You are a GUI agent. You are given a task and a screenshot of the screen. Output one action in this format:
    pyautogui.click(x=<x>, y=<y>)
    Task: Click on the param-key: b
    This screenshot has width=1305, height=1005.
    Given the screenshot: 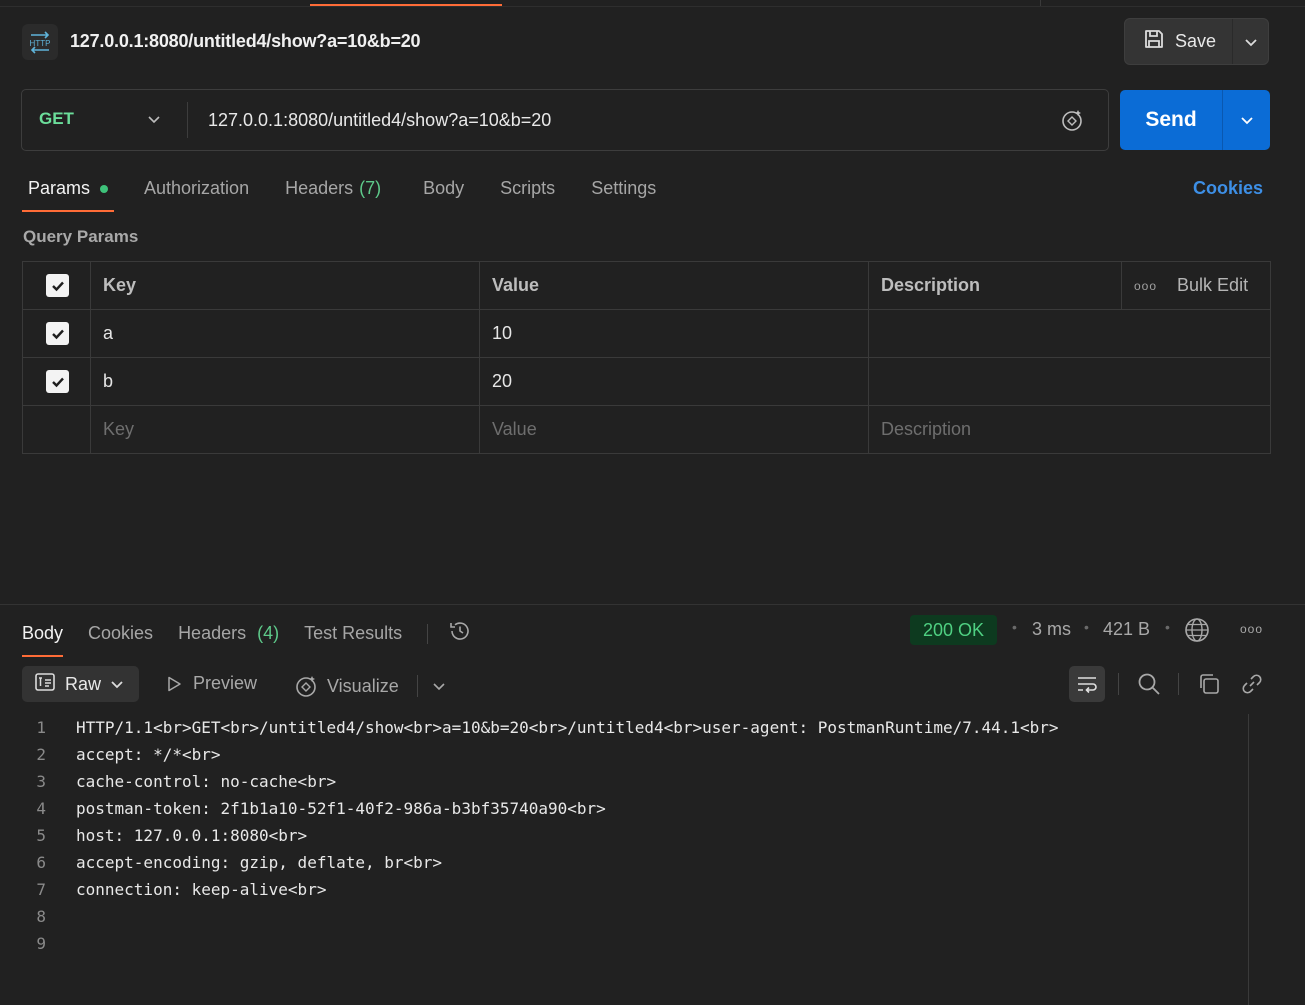 What is the action you would take?
    pyautogui.click(x=285, y=381)
    